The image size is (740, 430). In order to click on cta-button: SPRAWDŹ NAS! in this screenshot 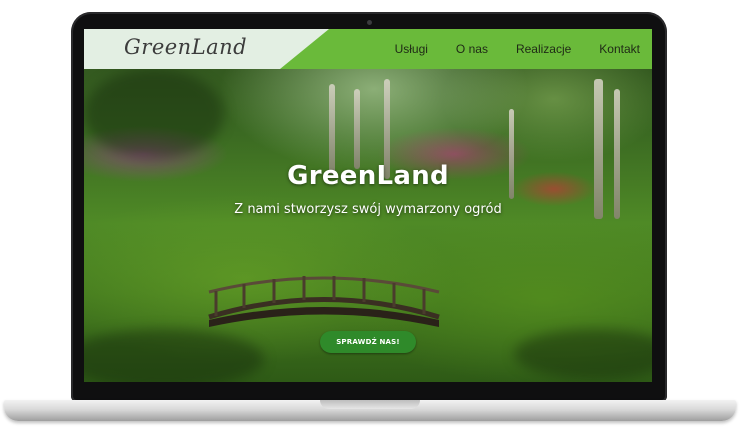, I will do `click(368, 342)`.